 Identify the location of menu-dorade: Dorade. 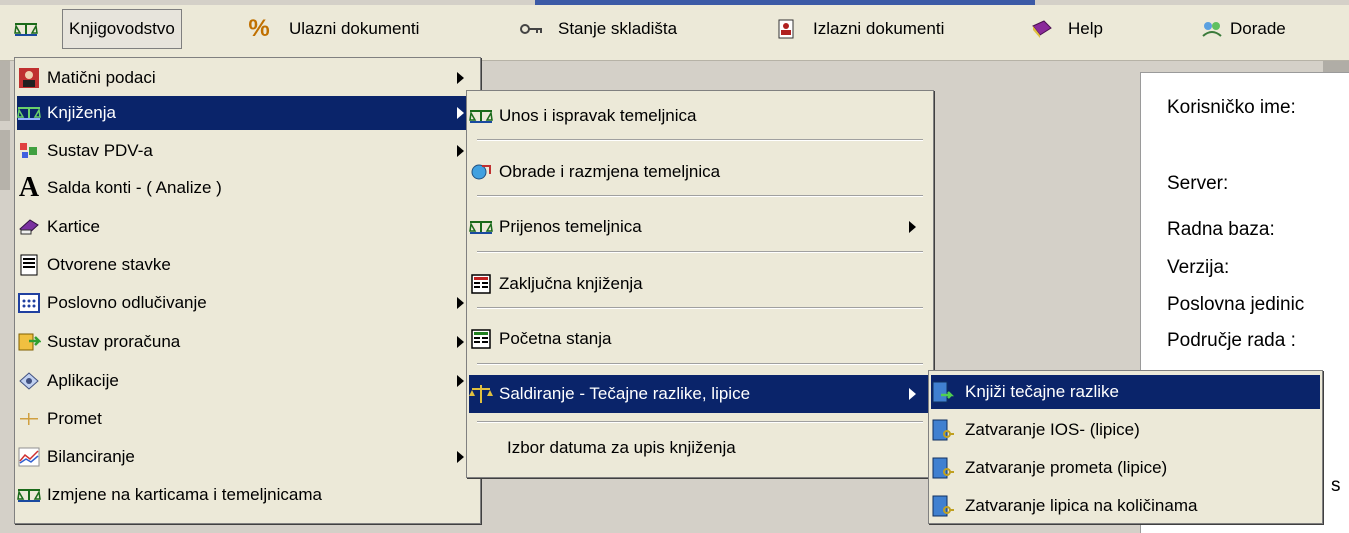
(1243, 29).